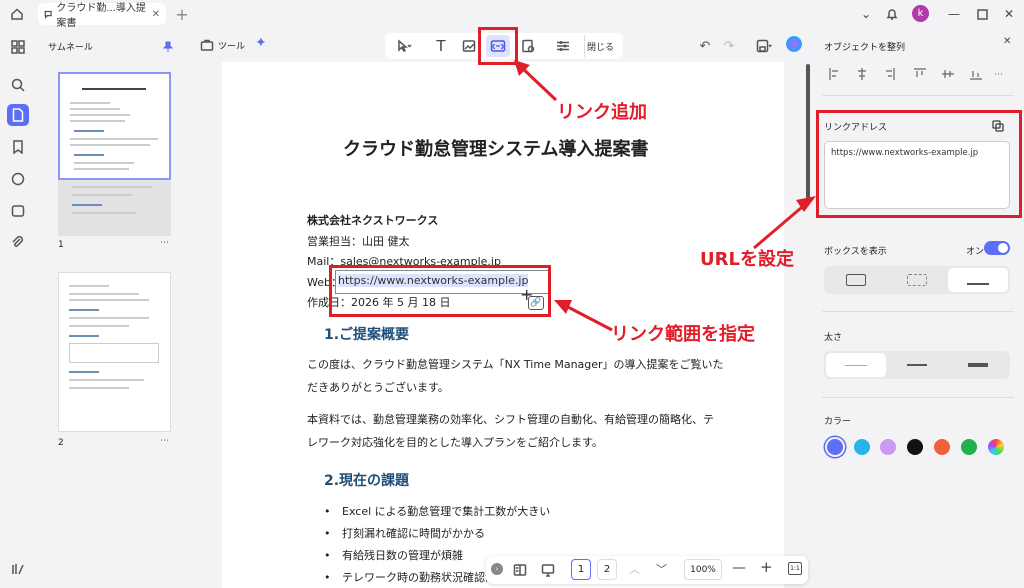 This screenshot has height=588, width=1024. Describe the element at coordinates (261, 43) in the screenshot. I see `ai-sparkle-icon: ✦` at that location.